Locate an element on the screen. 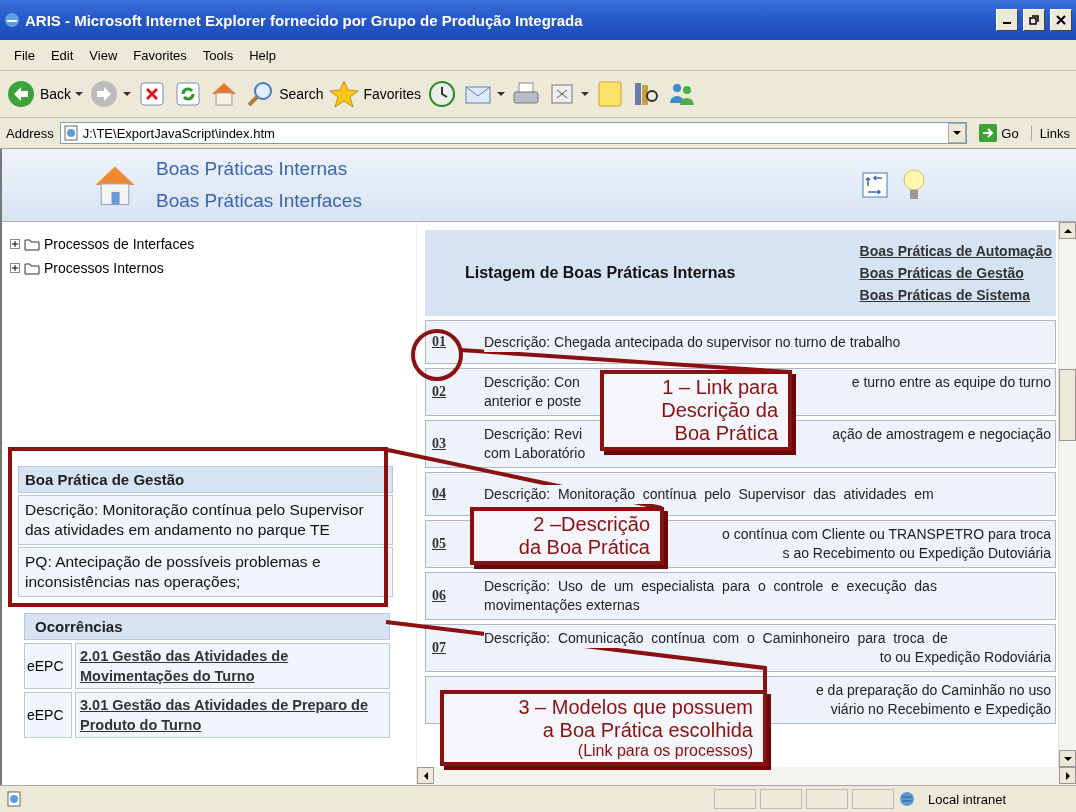 The width and height of the screenshot is (1076, 812). description-text: Descrição: Monitoração contínua pelo Supervisor das atividades em andamento no parque TE is located at coordinates (205, 520).